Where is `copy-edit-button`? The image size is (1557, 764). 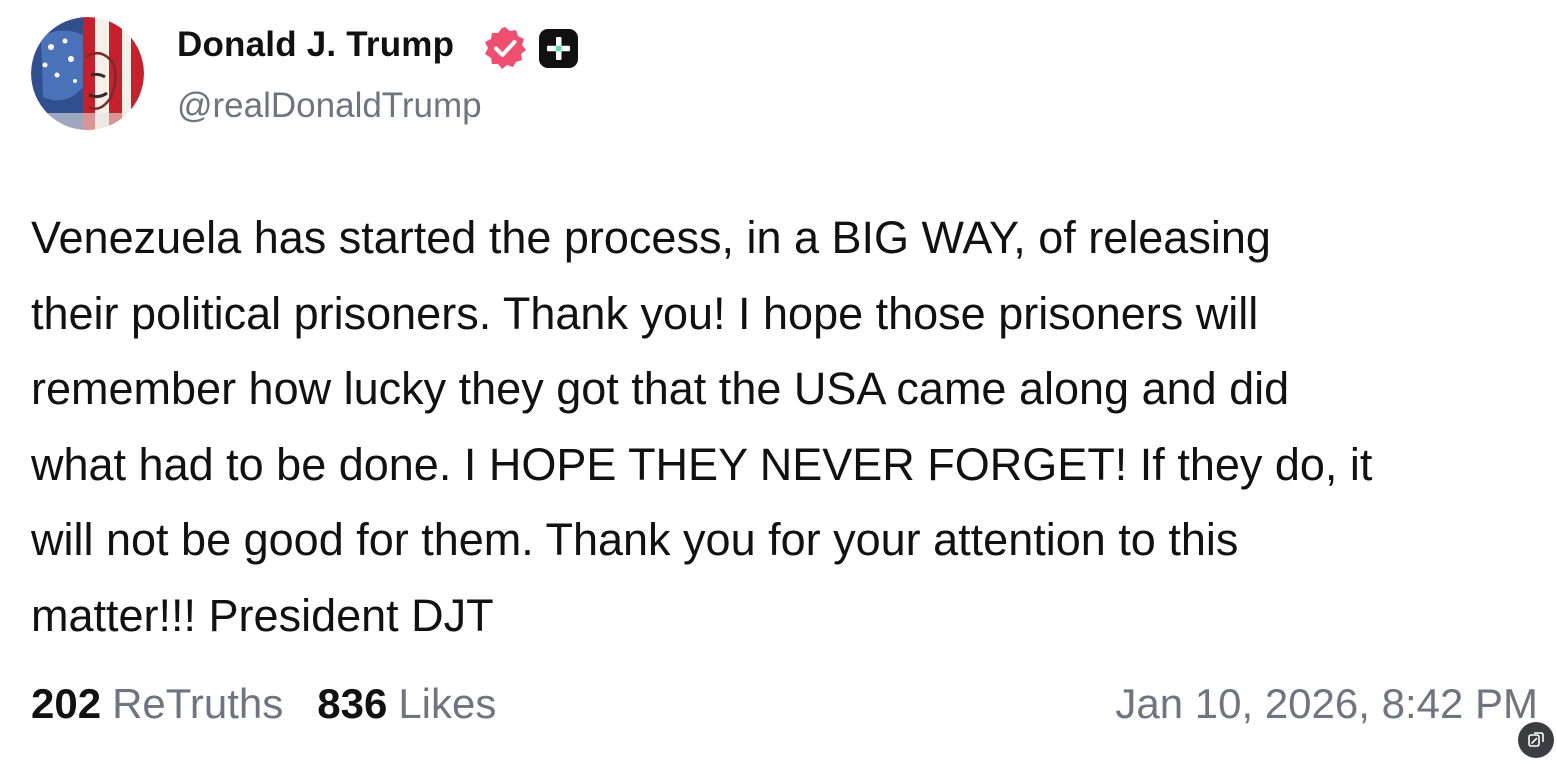 copy-edit-button is located at coordinates (1536, 740).